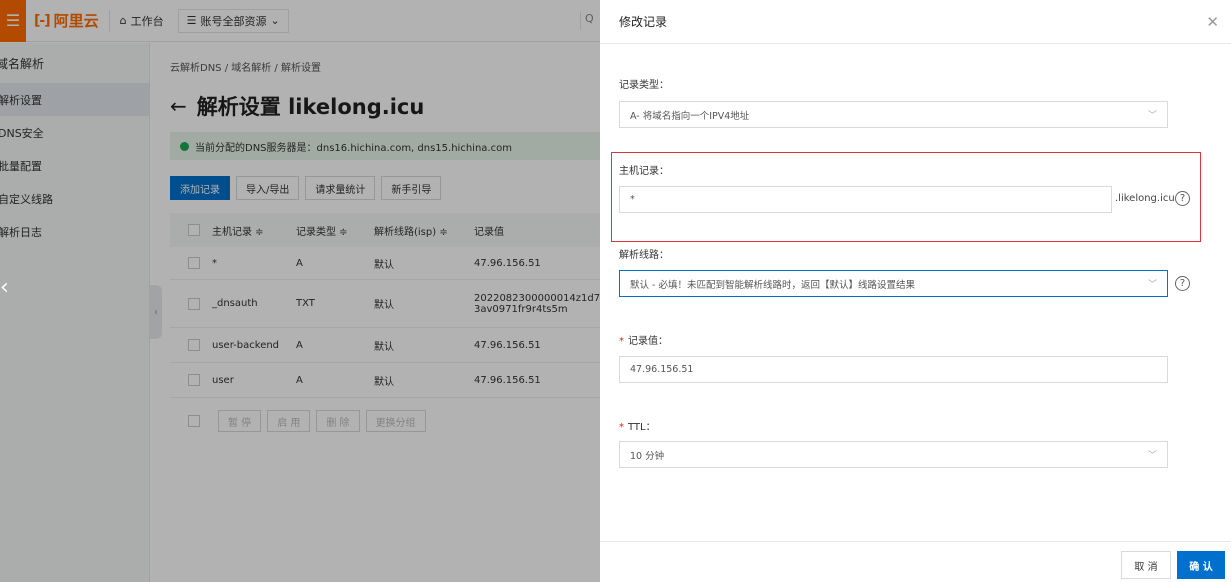 This screenshot has width=1231, height=582. Describe the element at coordinates (642, 427) in the screenshot. I see `ttl-label-text: TTL：` at that location.